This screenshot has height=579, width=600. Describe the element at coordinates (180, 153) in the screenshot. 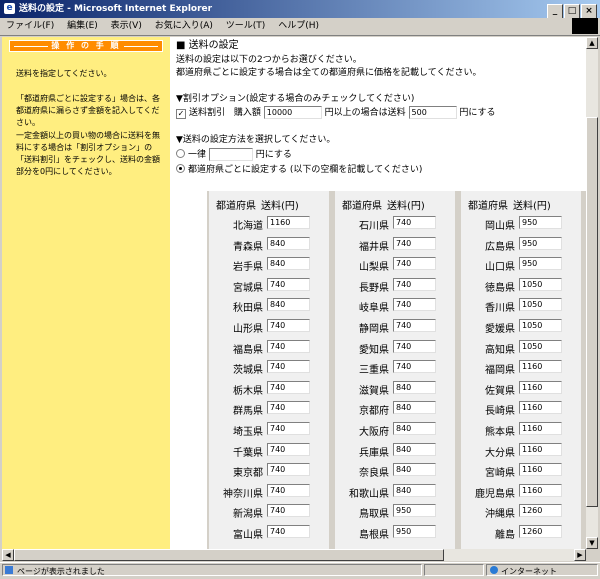

I see `flat-rate-radio` at that location.